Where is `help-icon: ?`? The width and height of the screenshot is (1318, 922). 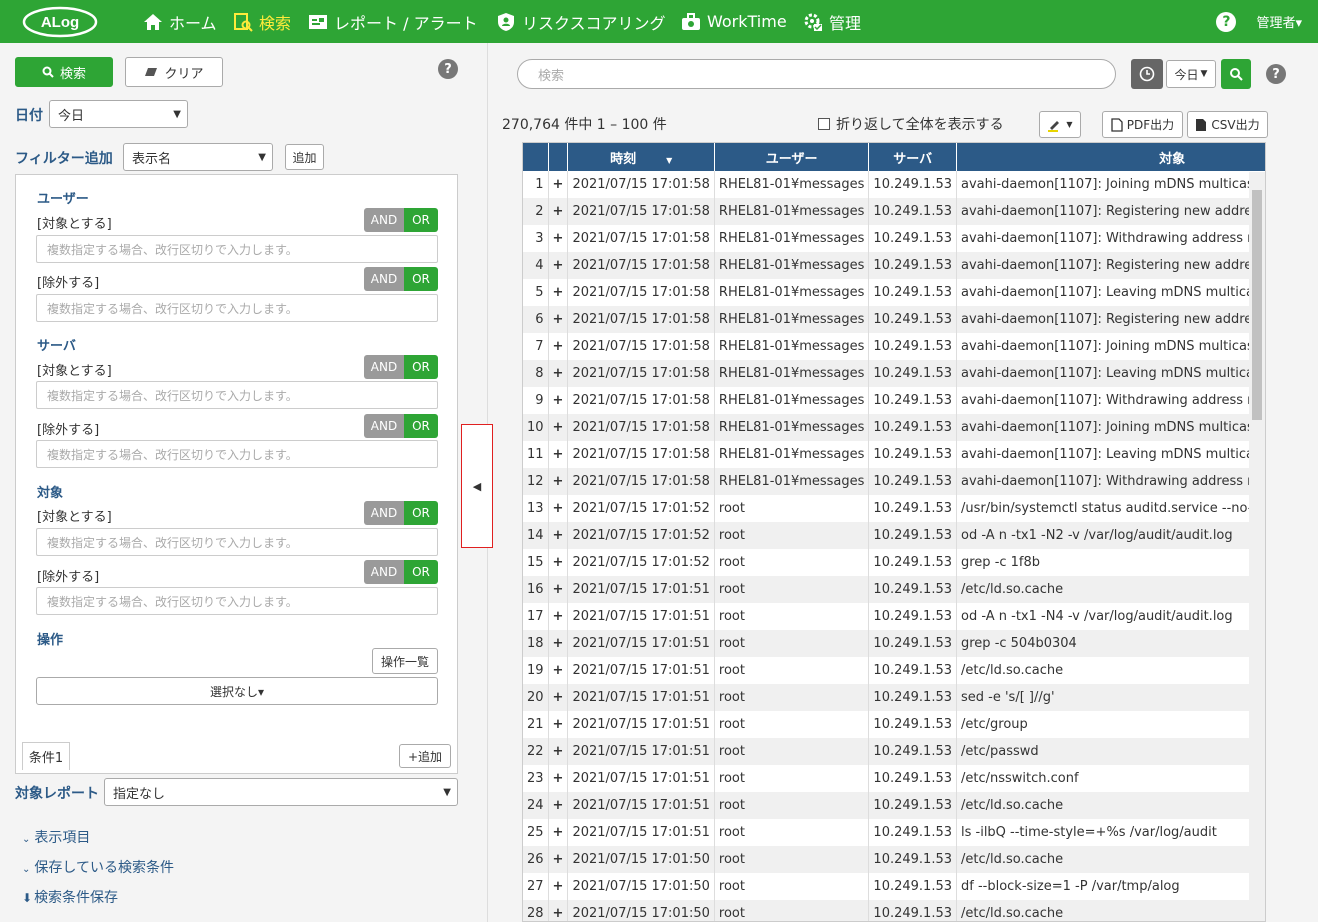 help-icon: ? is located at coordinates (1226, 21).